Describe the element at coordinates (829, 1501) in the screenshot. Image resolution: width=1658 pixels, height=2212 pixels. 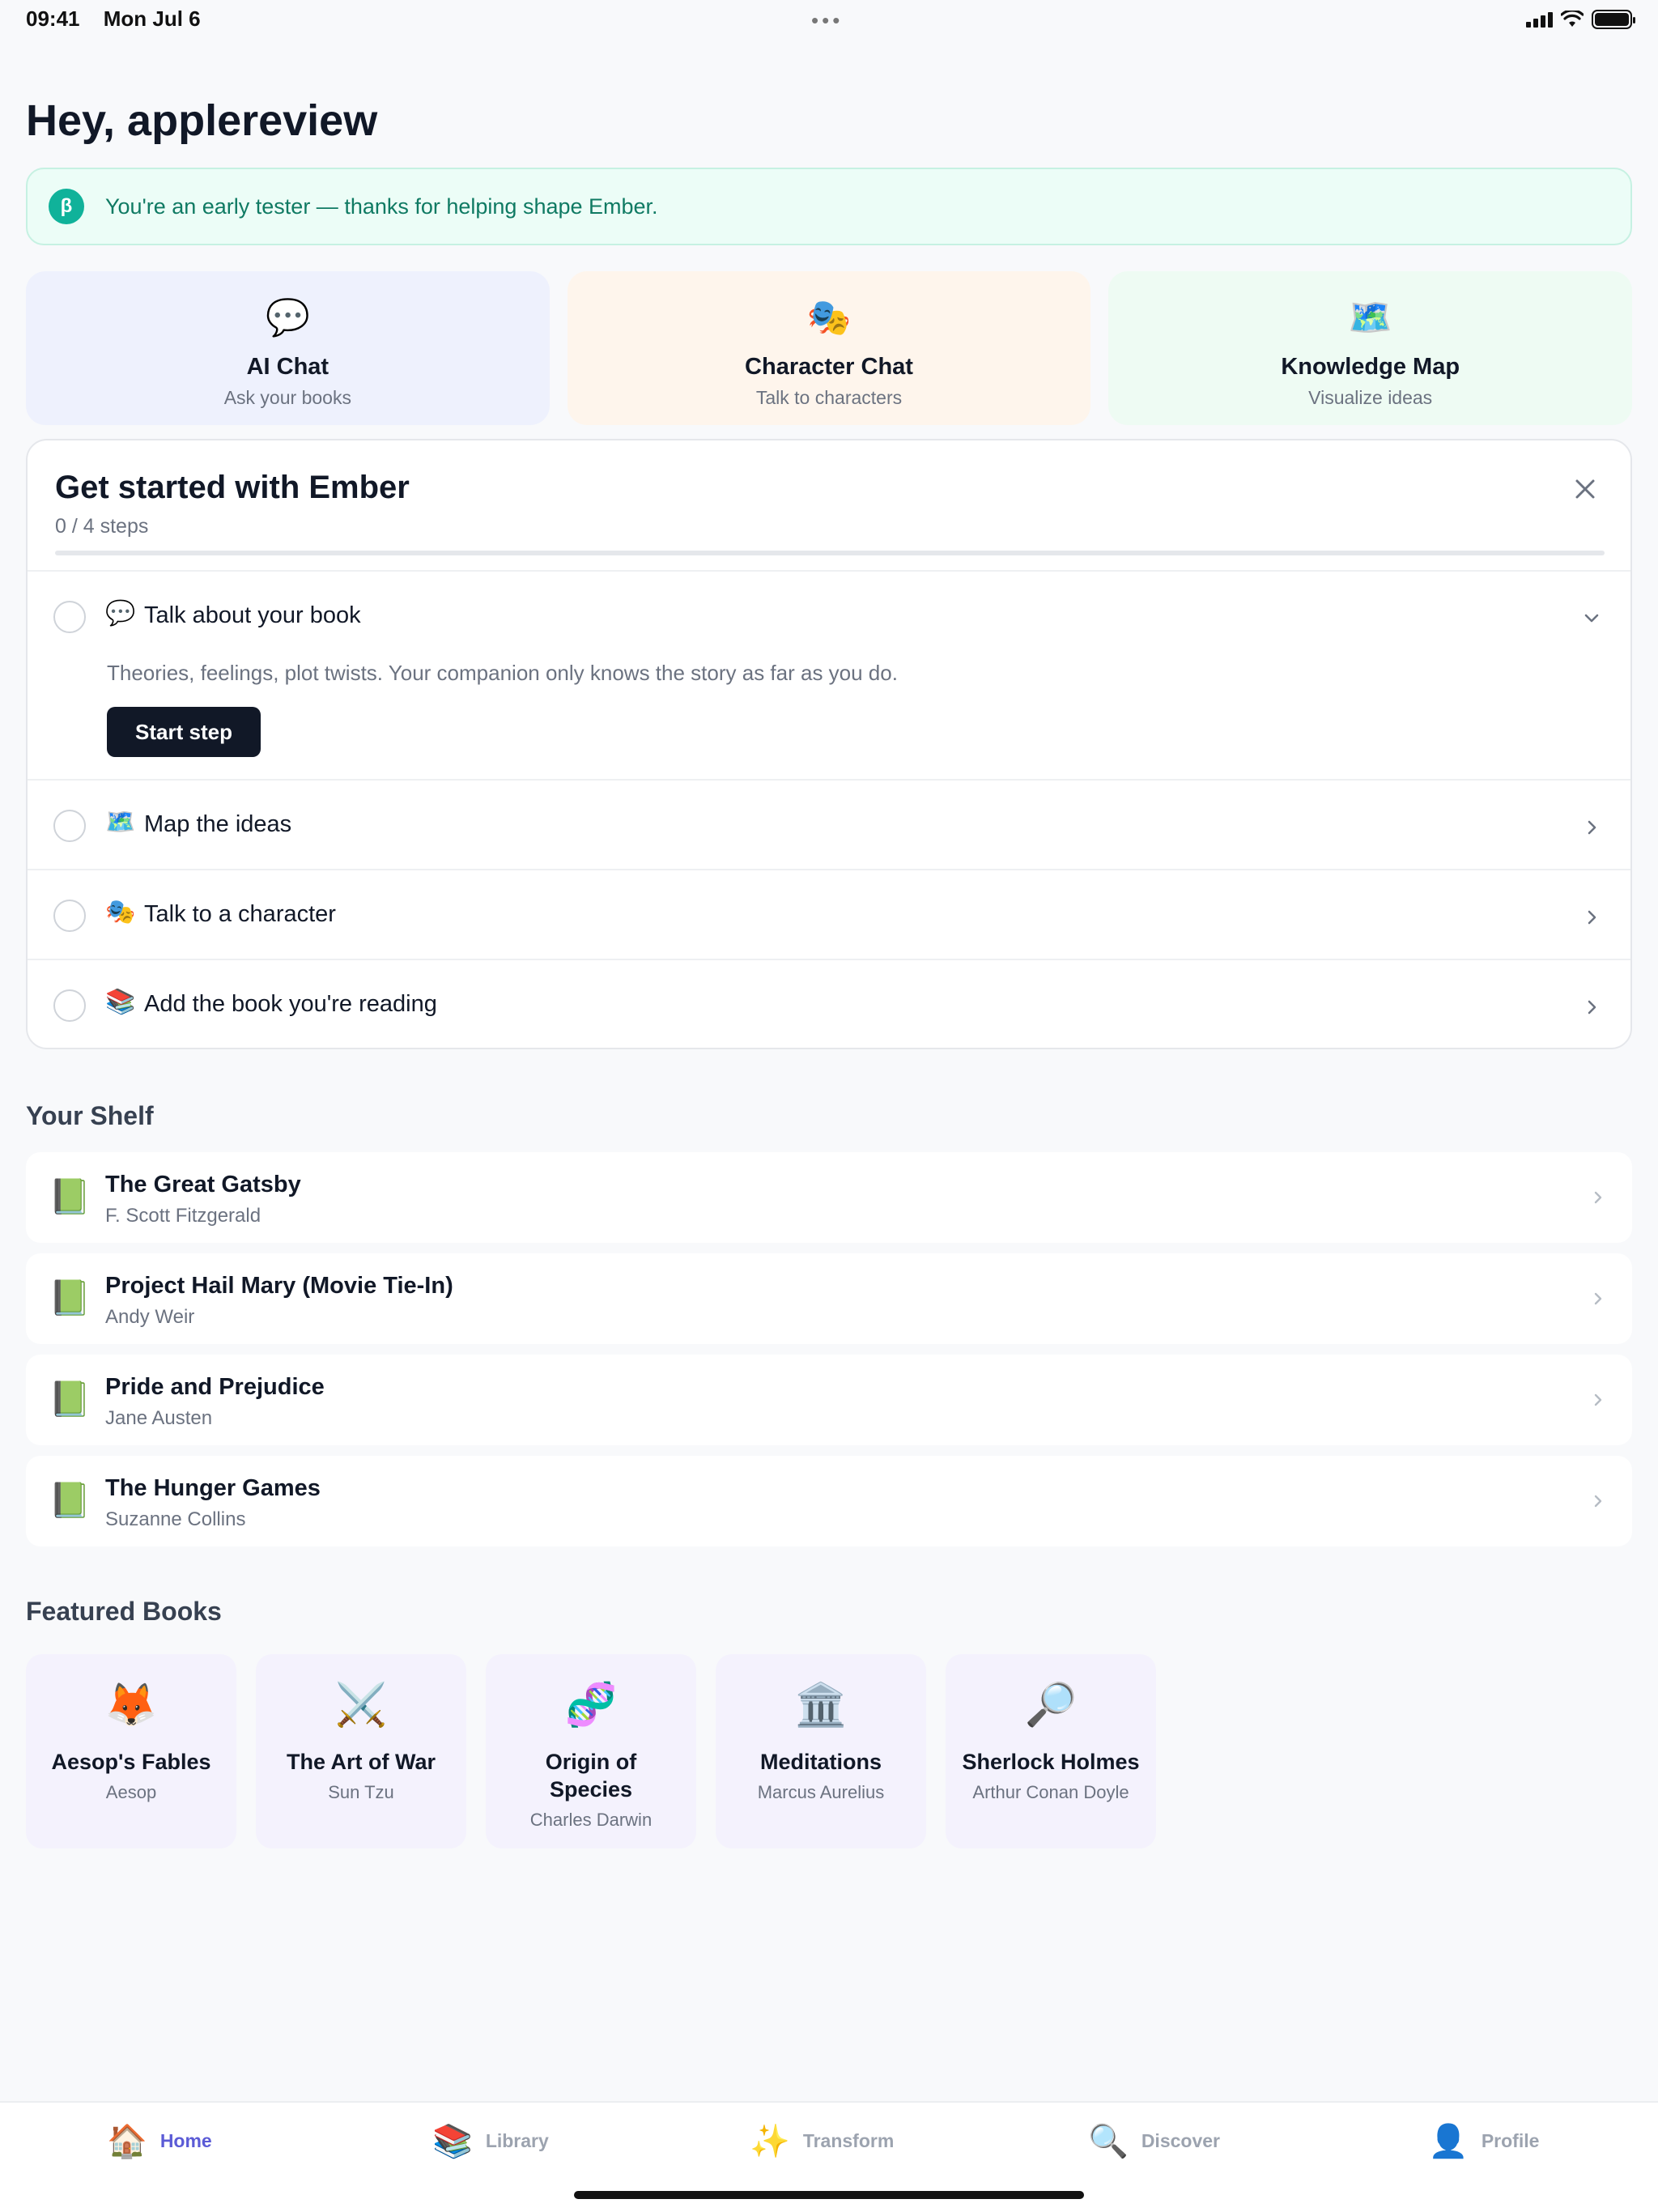
I see `shelf-book-item: 📗 The Hunger Games Suzanne Collins` at that location.